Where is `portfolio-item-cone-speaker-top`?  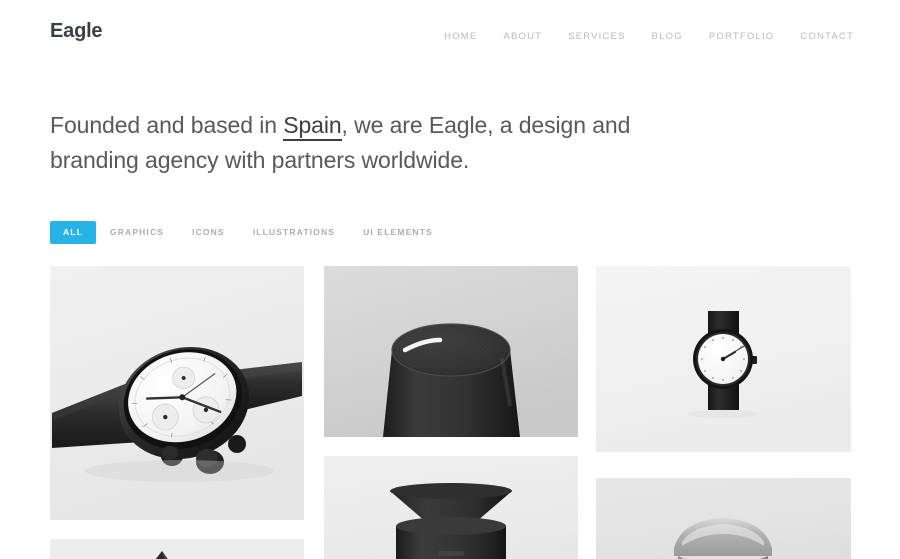 portfolio-item-cone-speaker-top is located at coordinates (451, 351).